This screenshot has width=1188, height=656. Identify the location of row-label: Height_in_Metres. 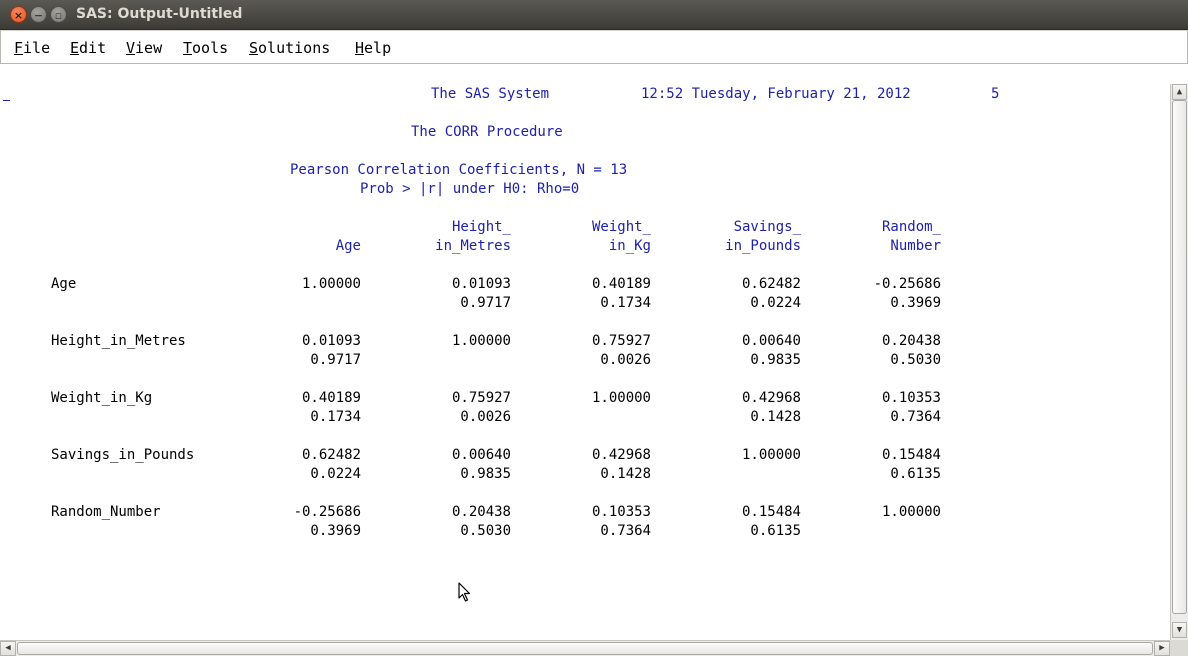
(118, 341).